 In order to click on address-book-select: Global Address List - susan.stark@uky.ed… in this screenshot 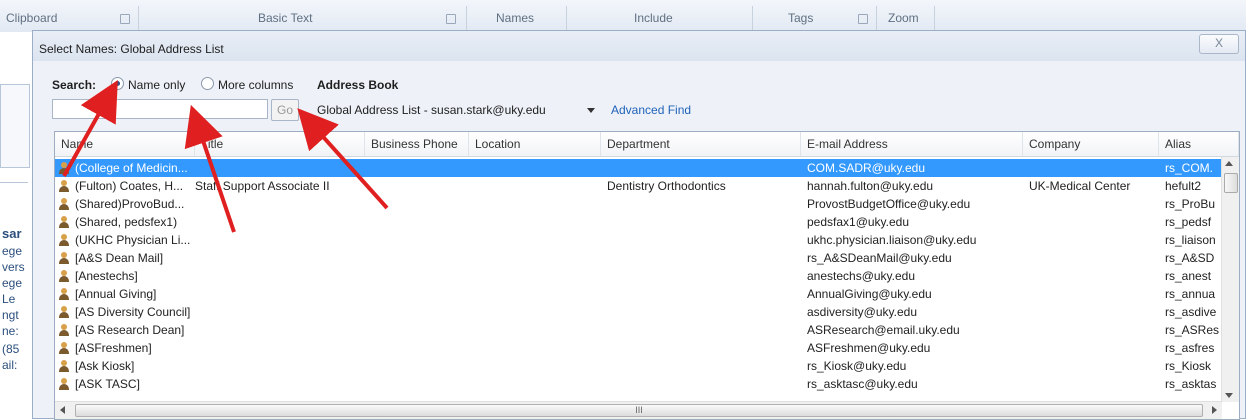, I will do `click(456, 110)`.